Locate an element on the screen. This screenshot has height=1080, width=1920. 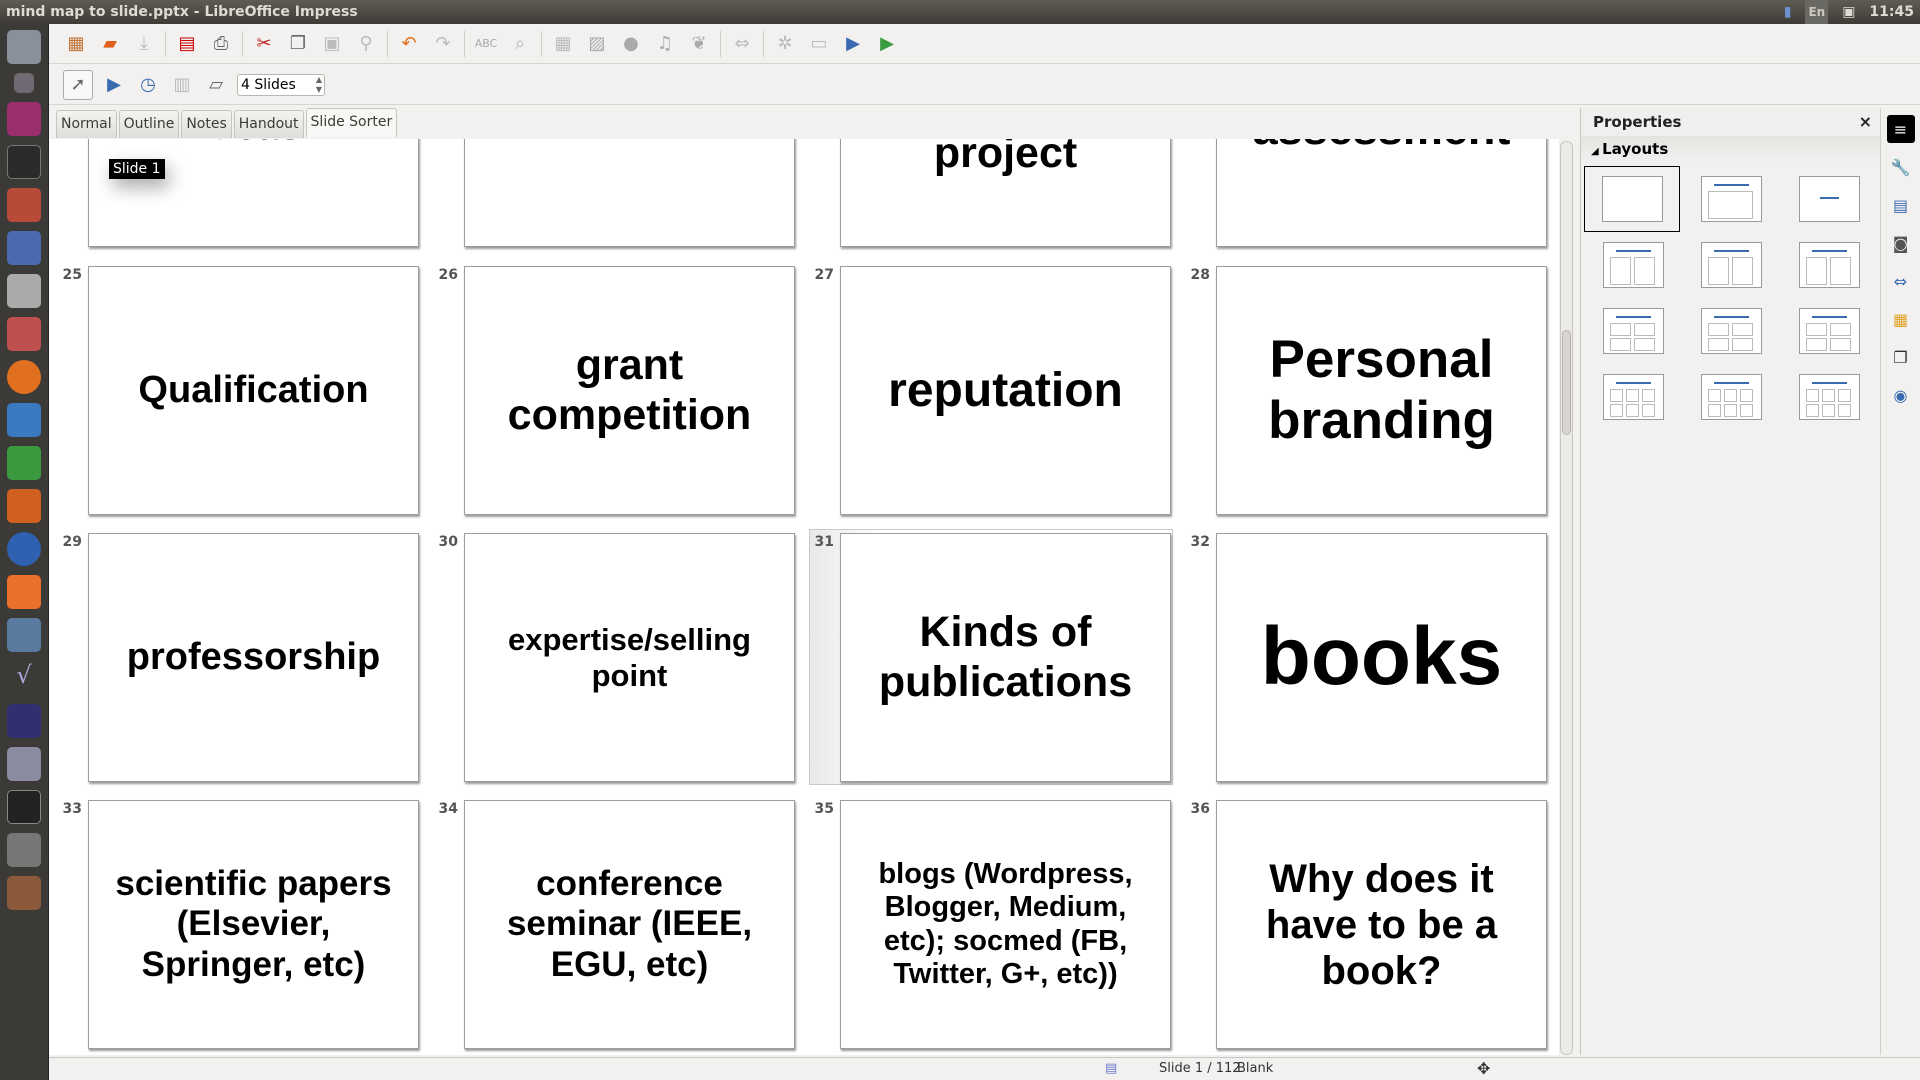
styles-icon: ▦ is located at coordinates (1901, 319).